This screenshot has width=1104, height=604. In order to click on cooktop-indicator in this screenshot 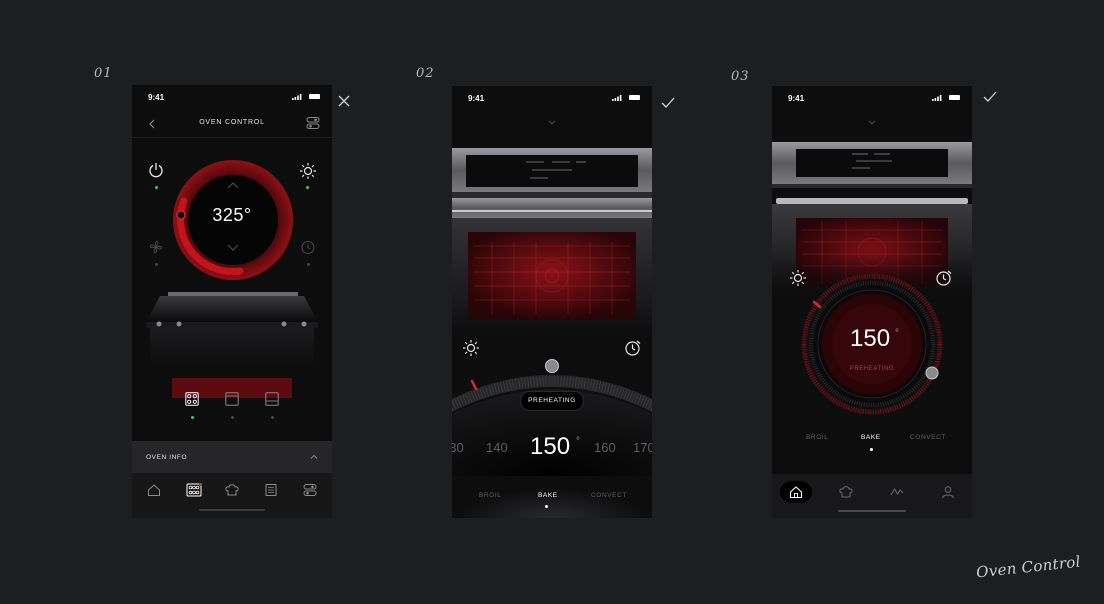, I will do `click(192, 417)`.